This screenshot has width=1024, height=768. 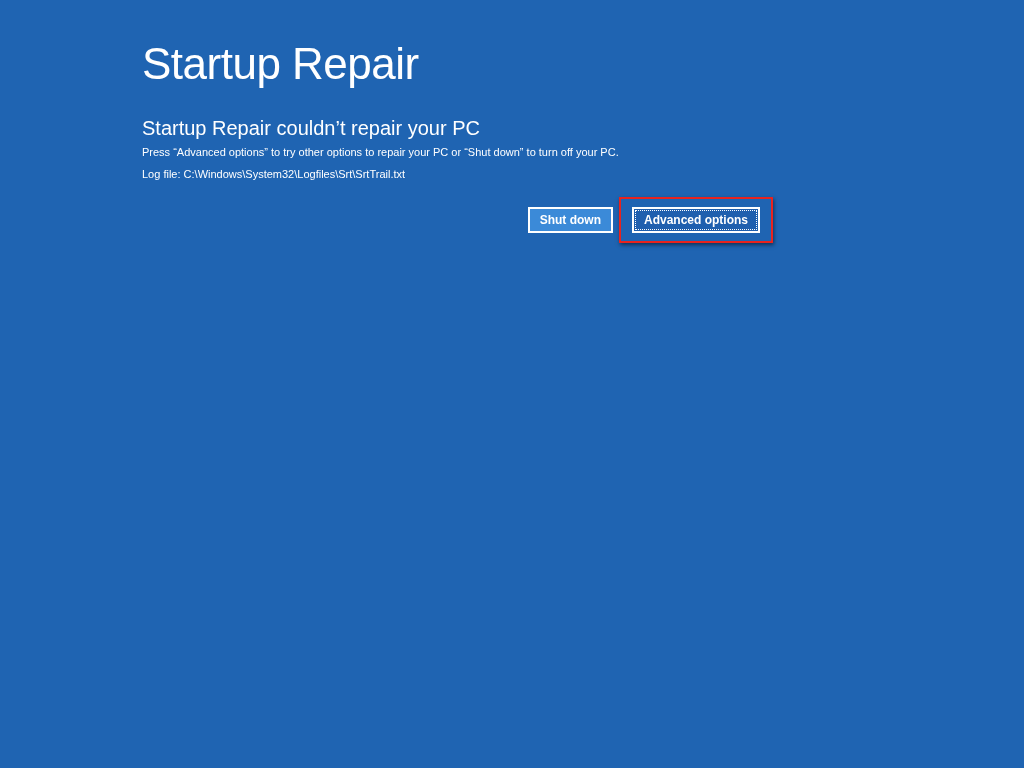 What do you see at coordinates (274, 174) in the screenshot?
I see `log-file-path: Log file: C:\Windows\System32\Logfiles\Srt\SrtTrail.txt` at bounding box center [274, 174].